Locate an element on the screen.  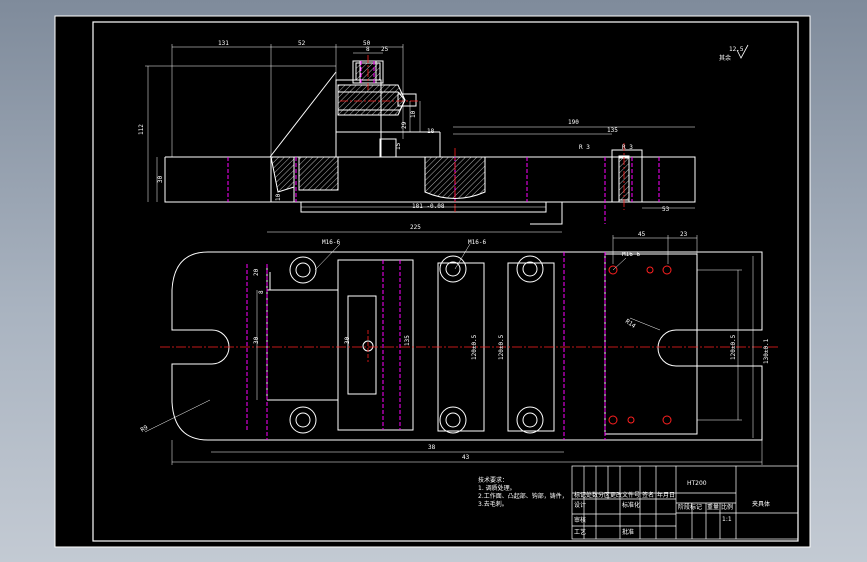
svg-text: 1:1 is located at coordinates (727, 519).